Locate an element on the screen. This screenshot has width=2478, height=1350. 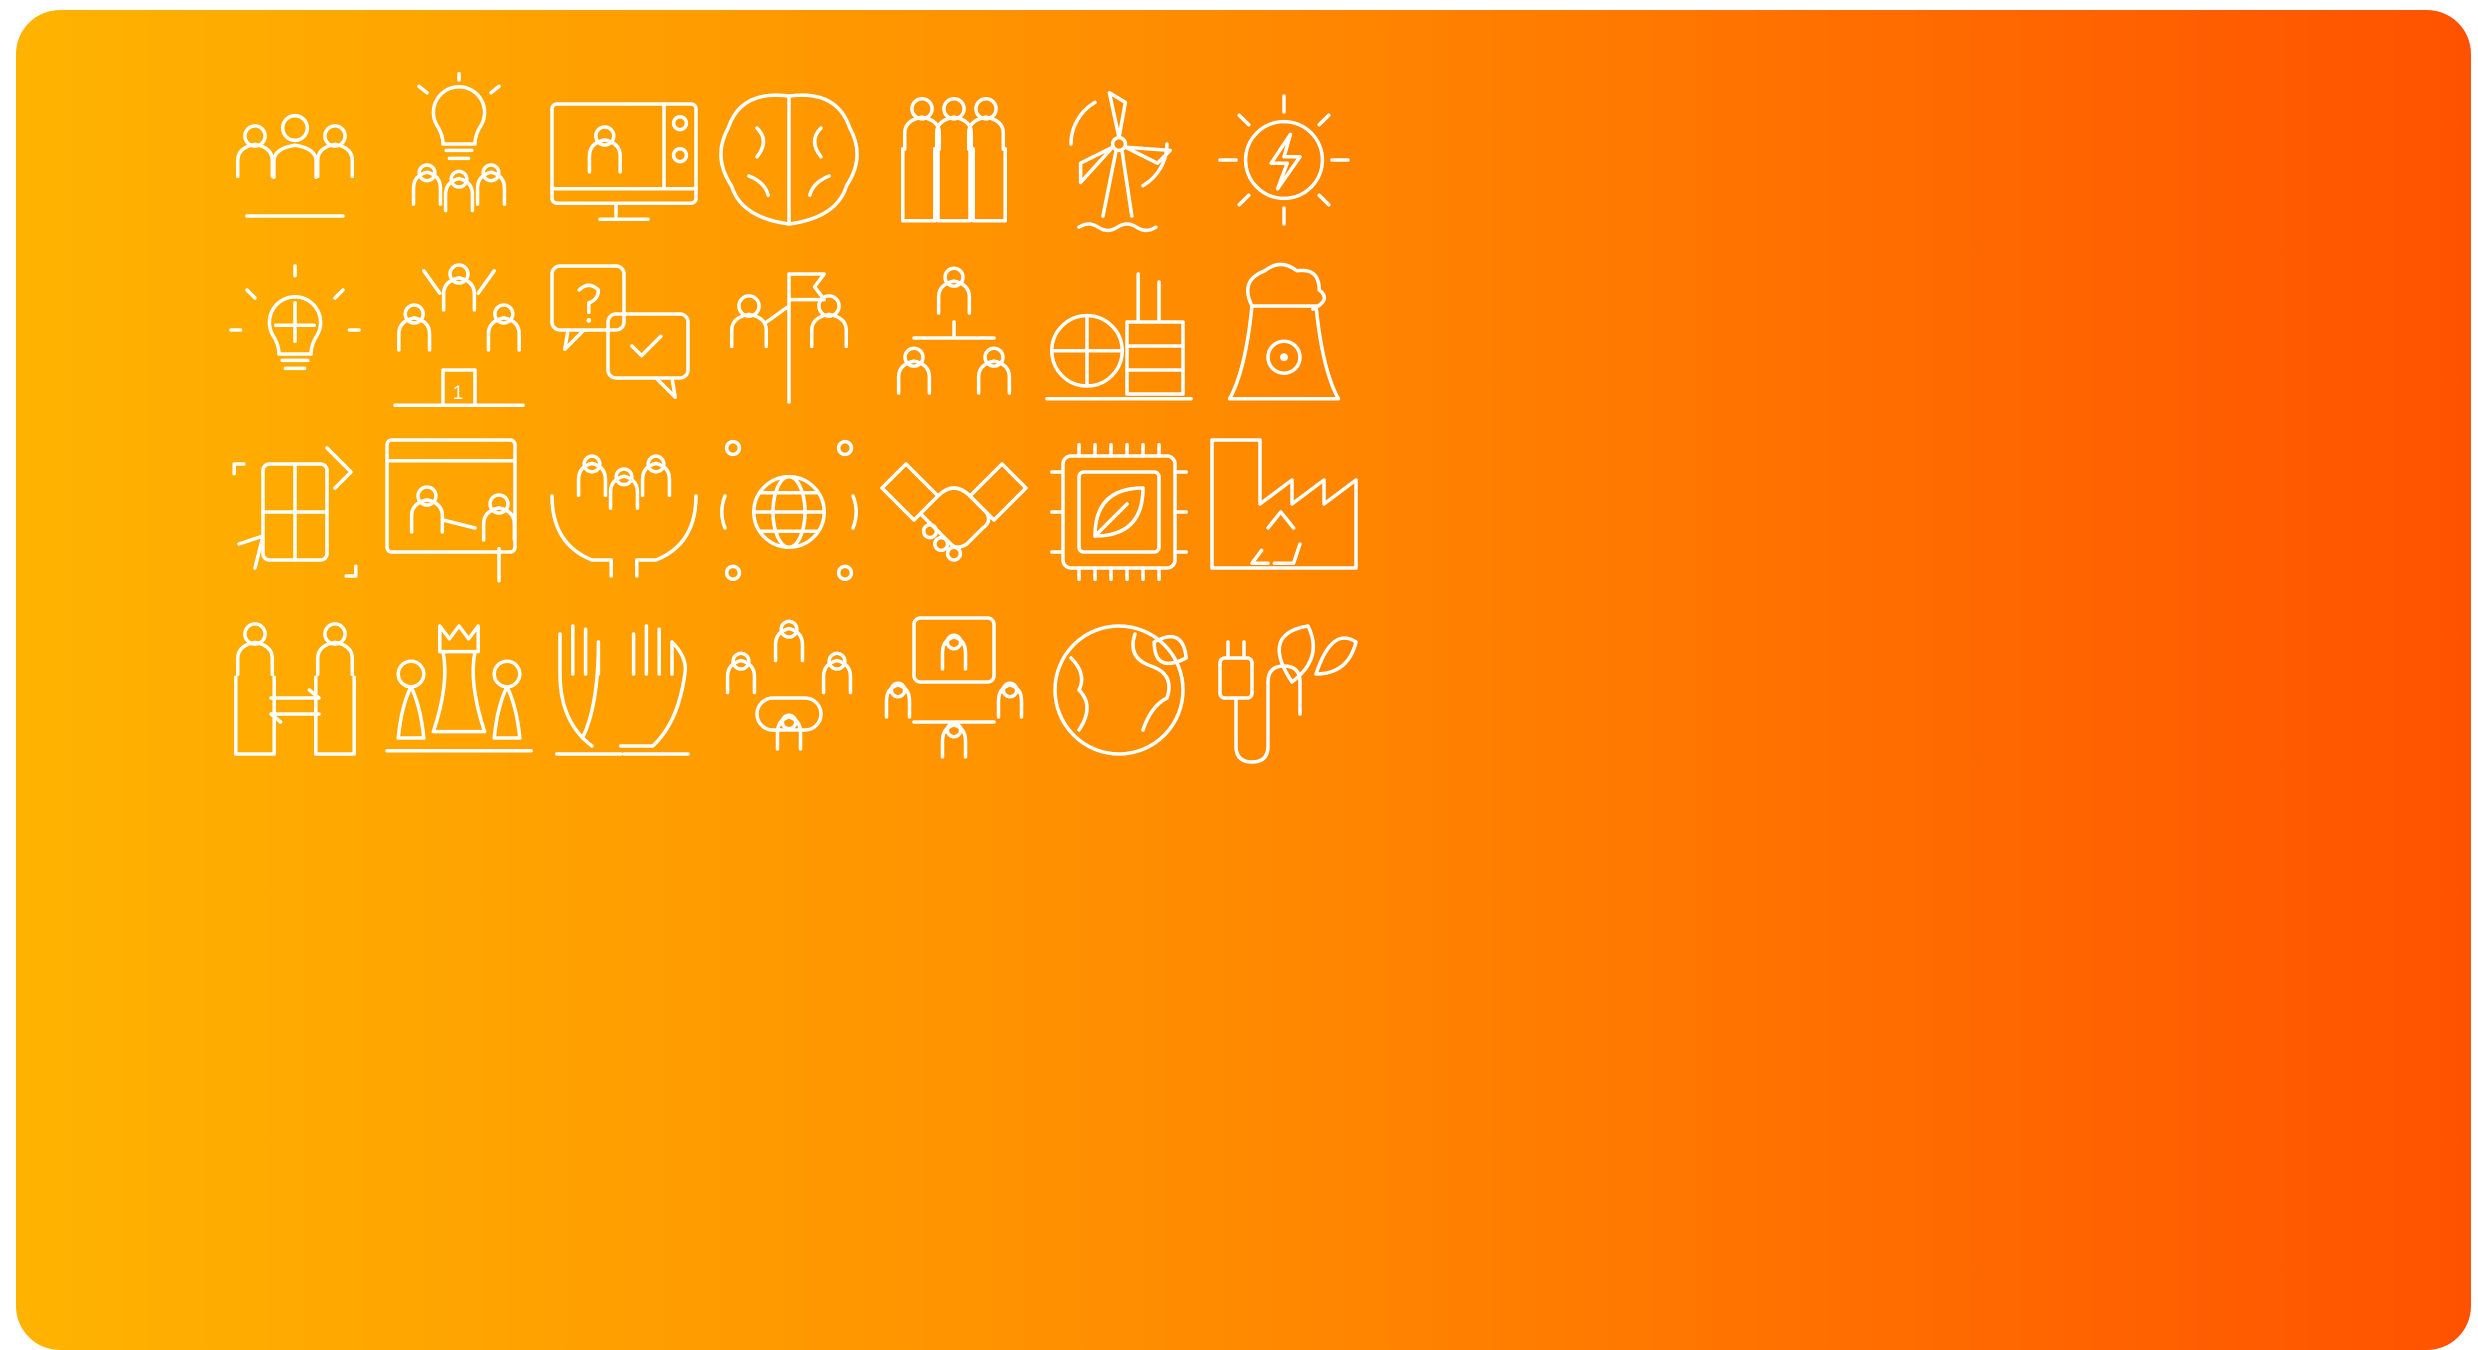
leader-flag-icon is located at coordinates (789, 338).